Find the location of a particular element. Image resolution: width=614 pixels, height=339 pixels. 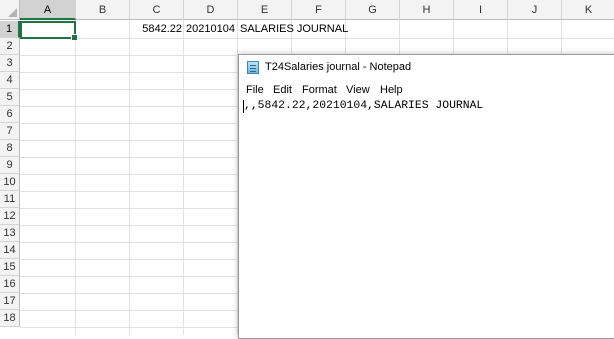

row-header-16: 16 is located at coordinates (10, 284).